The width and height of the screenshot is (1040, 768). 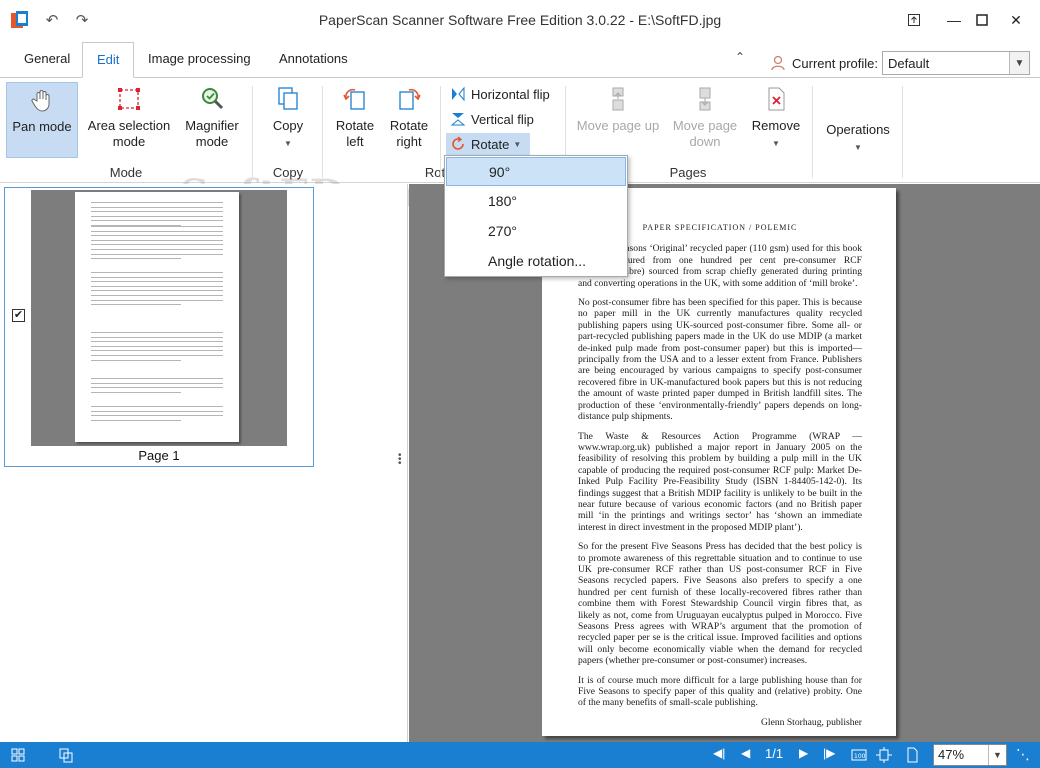 What do you see at coordinates (492, 119) in the screenshot?
I see `vertical-flip-button: Vertical flip` at bounding box center [492, 119].